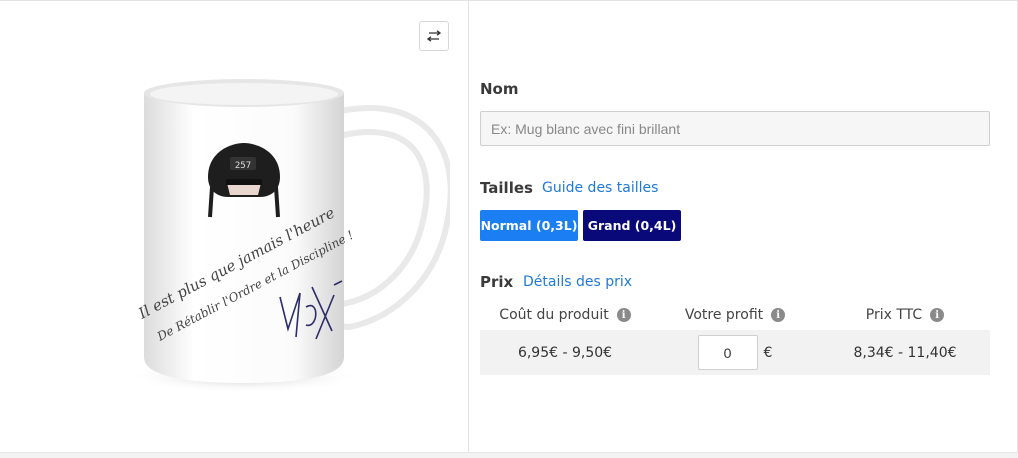 This screenshot has height=458, width=1018. Describe the element at coordinates (509, 455) in the screenshot. I see `bottom-divider` at that location.